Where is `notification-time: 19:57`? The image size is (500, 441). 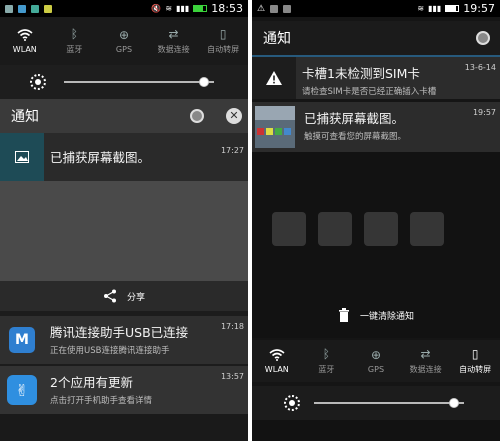
notification-time: 19:57 is located at coordinates (484, 112).